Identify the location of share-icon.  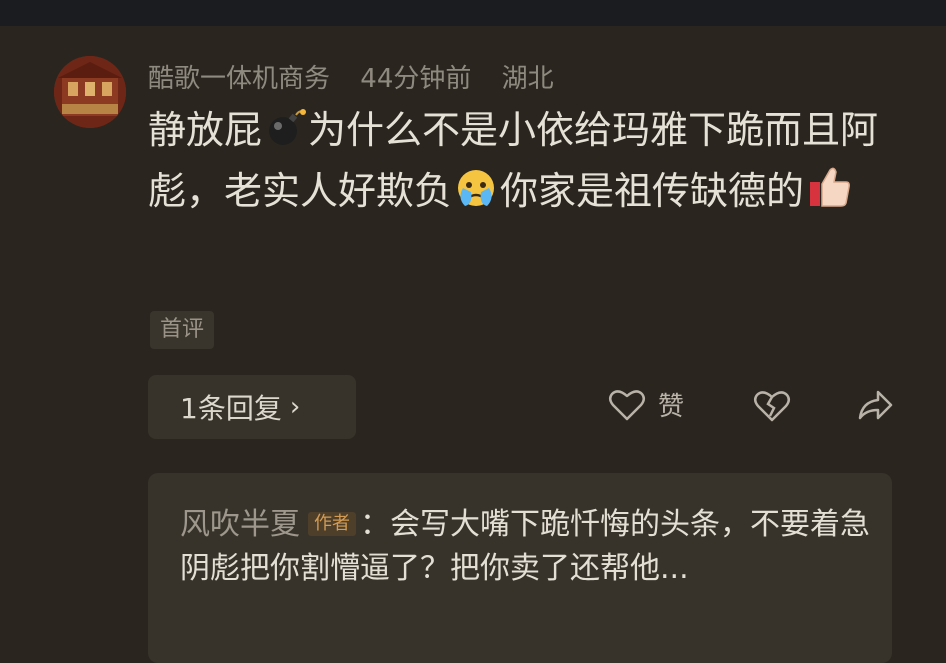
(875, 405).